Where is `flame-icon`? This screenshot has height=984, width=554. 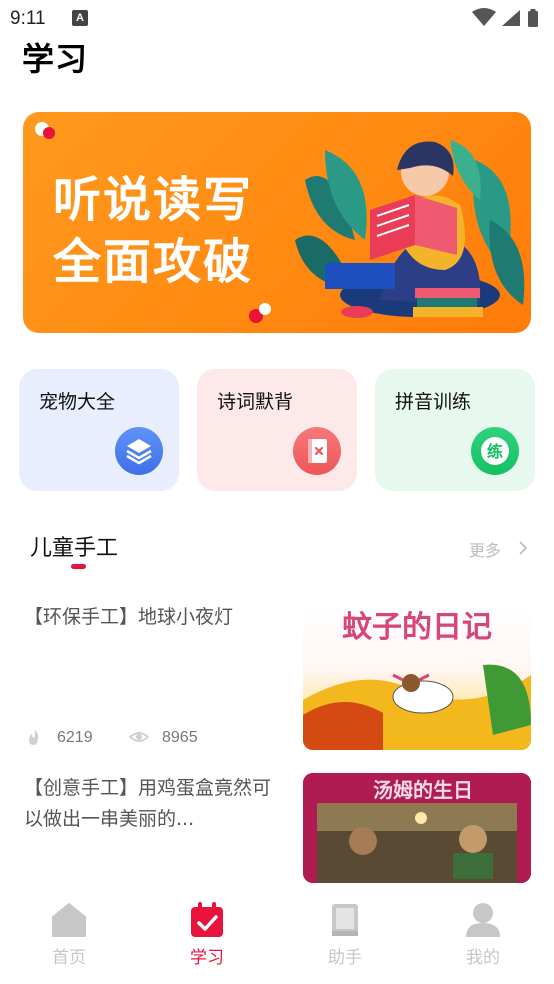
flame-icon is located at coordinates (34, 737).